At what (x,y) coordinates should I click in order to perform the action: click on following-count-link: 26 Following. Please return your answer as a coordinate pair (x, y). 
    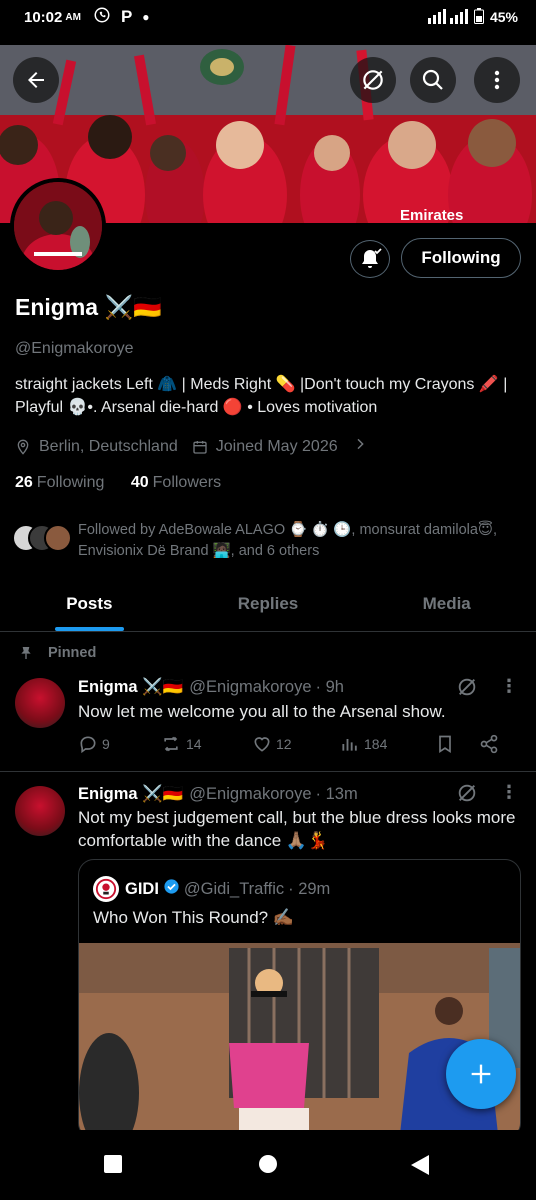
    Looking at the image, I should click on (59, 482).